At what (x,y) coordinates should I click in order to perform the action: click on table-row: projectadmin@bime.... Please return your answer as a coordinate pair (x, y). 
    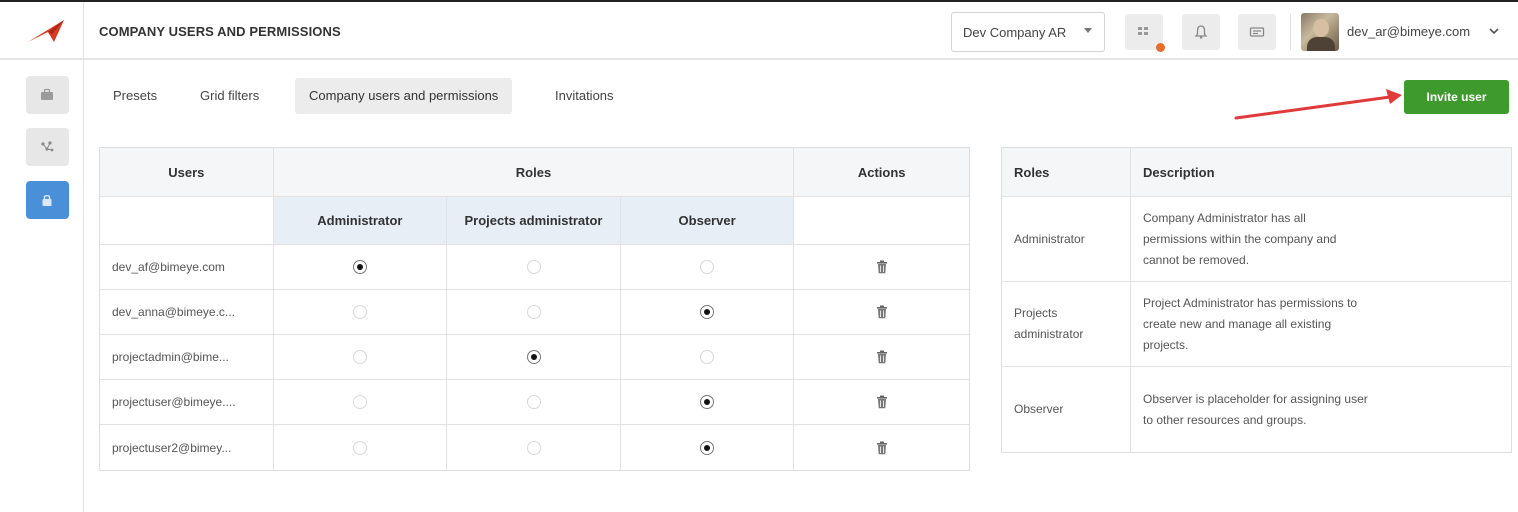
    Looking at the image, I should click on (534, 357).